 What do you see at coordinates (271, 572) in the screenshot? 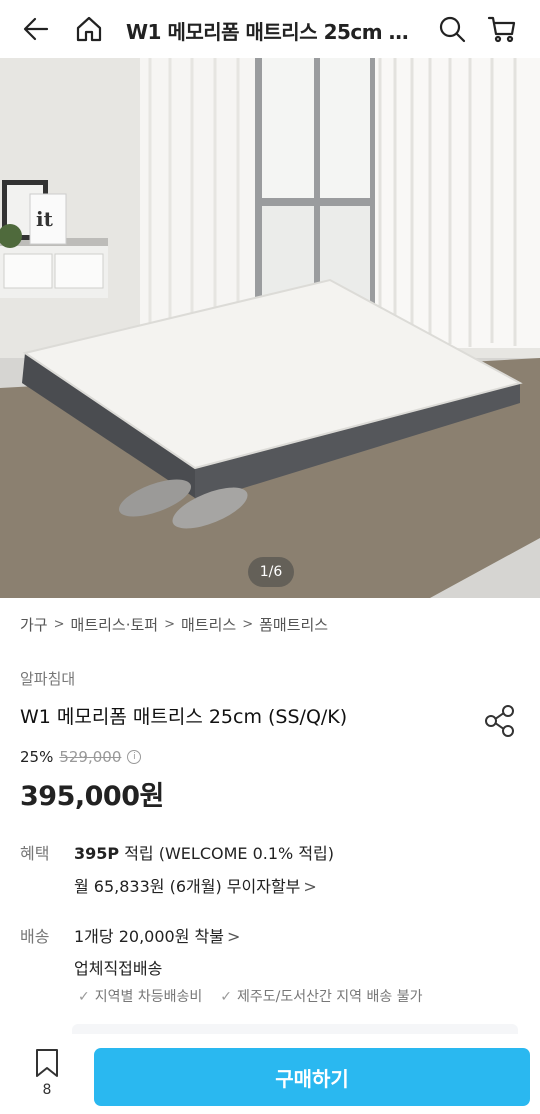
I see `gallery-pager: 1/6` at bounding box center [271, 572].